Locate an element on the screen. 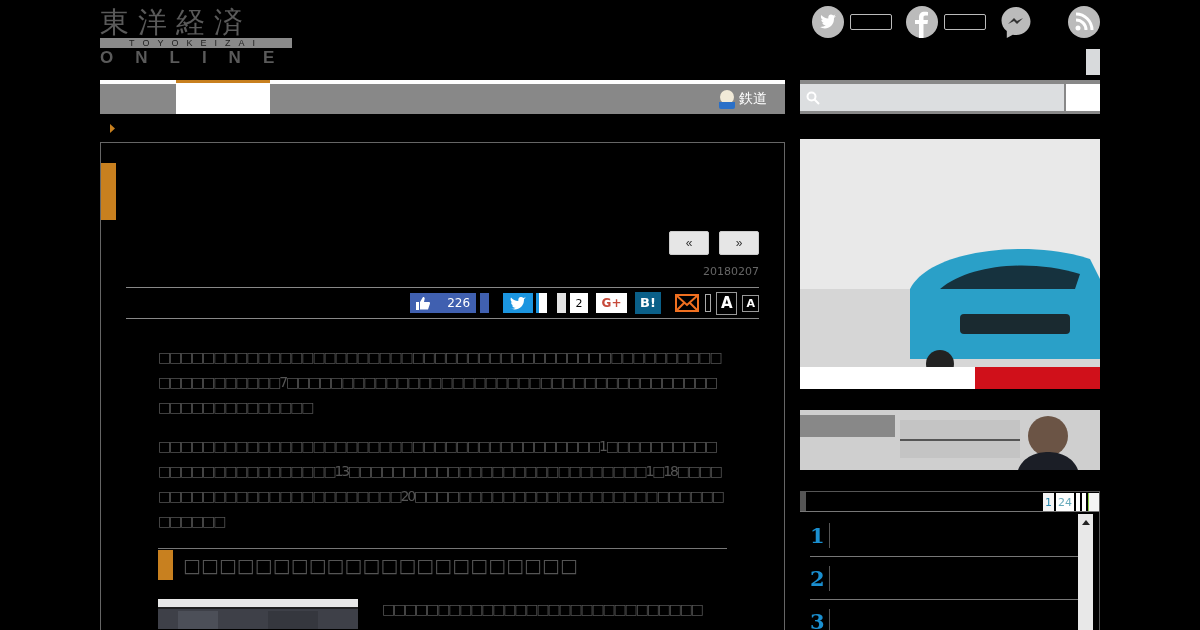 This screenshot has height=630, width=1200. railway-link: 鉄道 is located at coordinates (742, 99).